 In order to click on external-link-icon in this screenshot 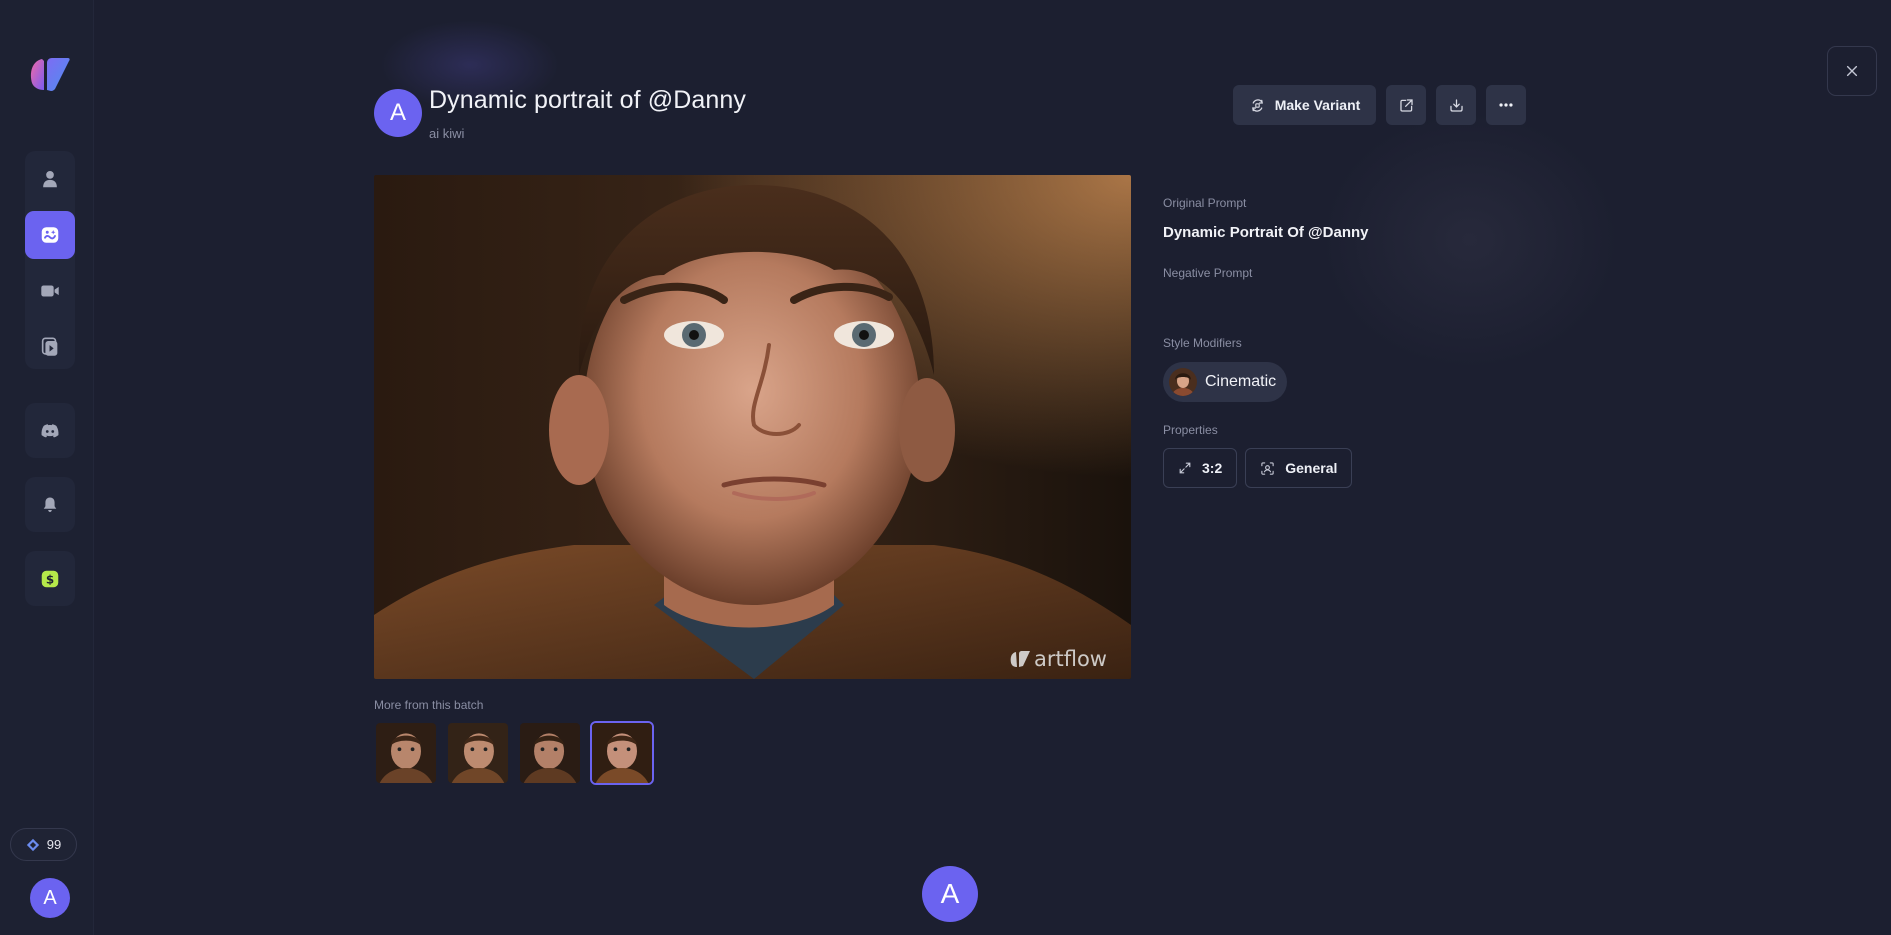, I will do `click(1406, 105)`.